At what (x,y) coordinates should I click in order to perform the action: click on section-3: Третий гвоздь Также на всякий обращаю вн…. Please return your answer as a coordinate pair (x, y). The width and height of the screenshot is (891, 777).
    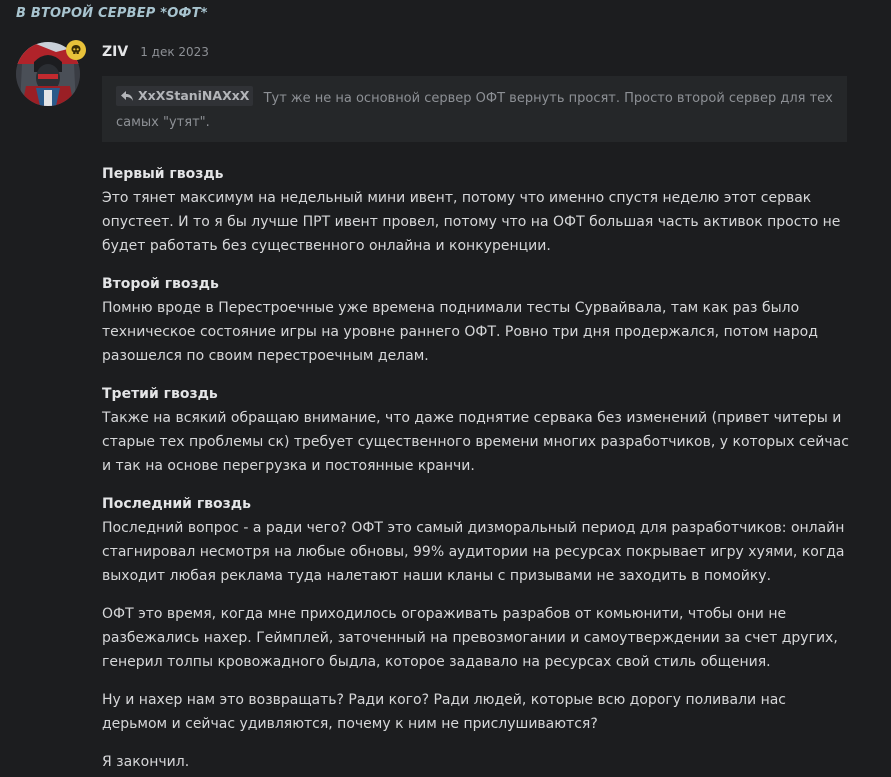
    Looking at the image, I should click on (477, 430).